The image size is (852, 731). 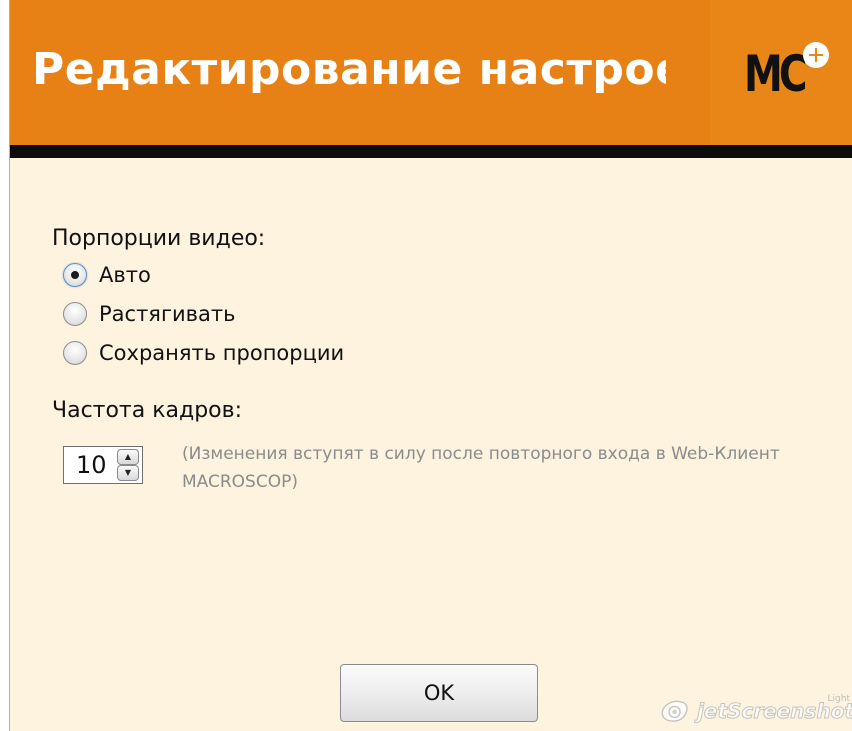 What do you see at coordinates (816, 55) in the screenshot?
I see `plus-icon` at bounding box center [816, 55].